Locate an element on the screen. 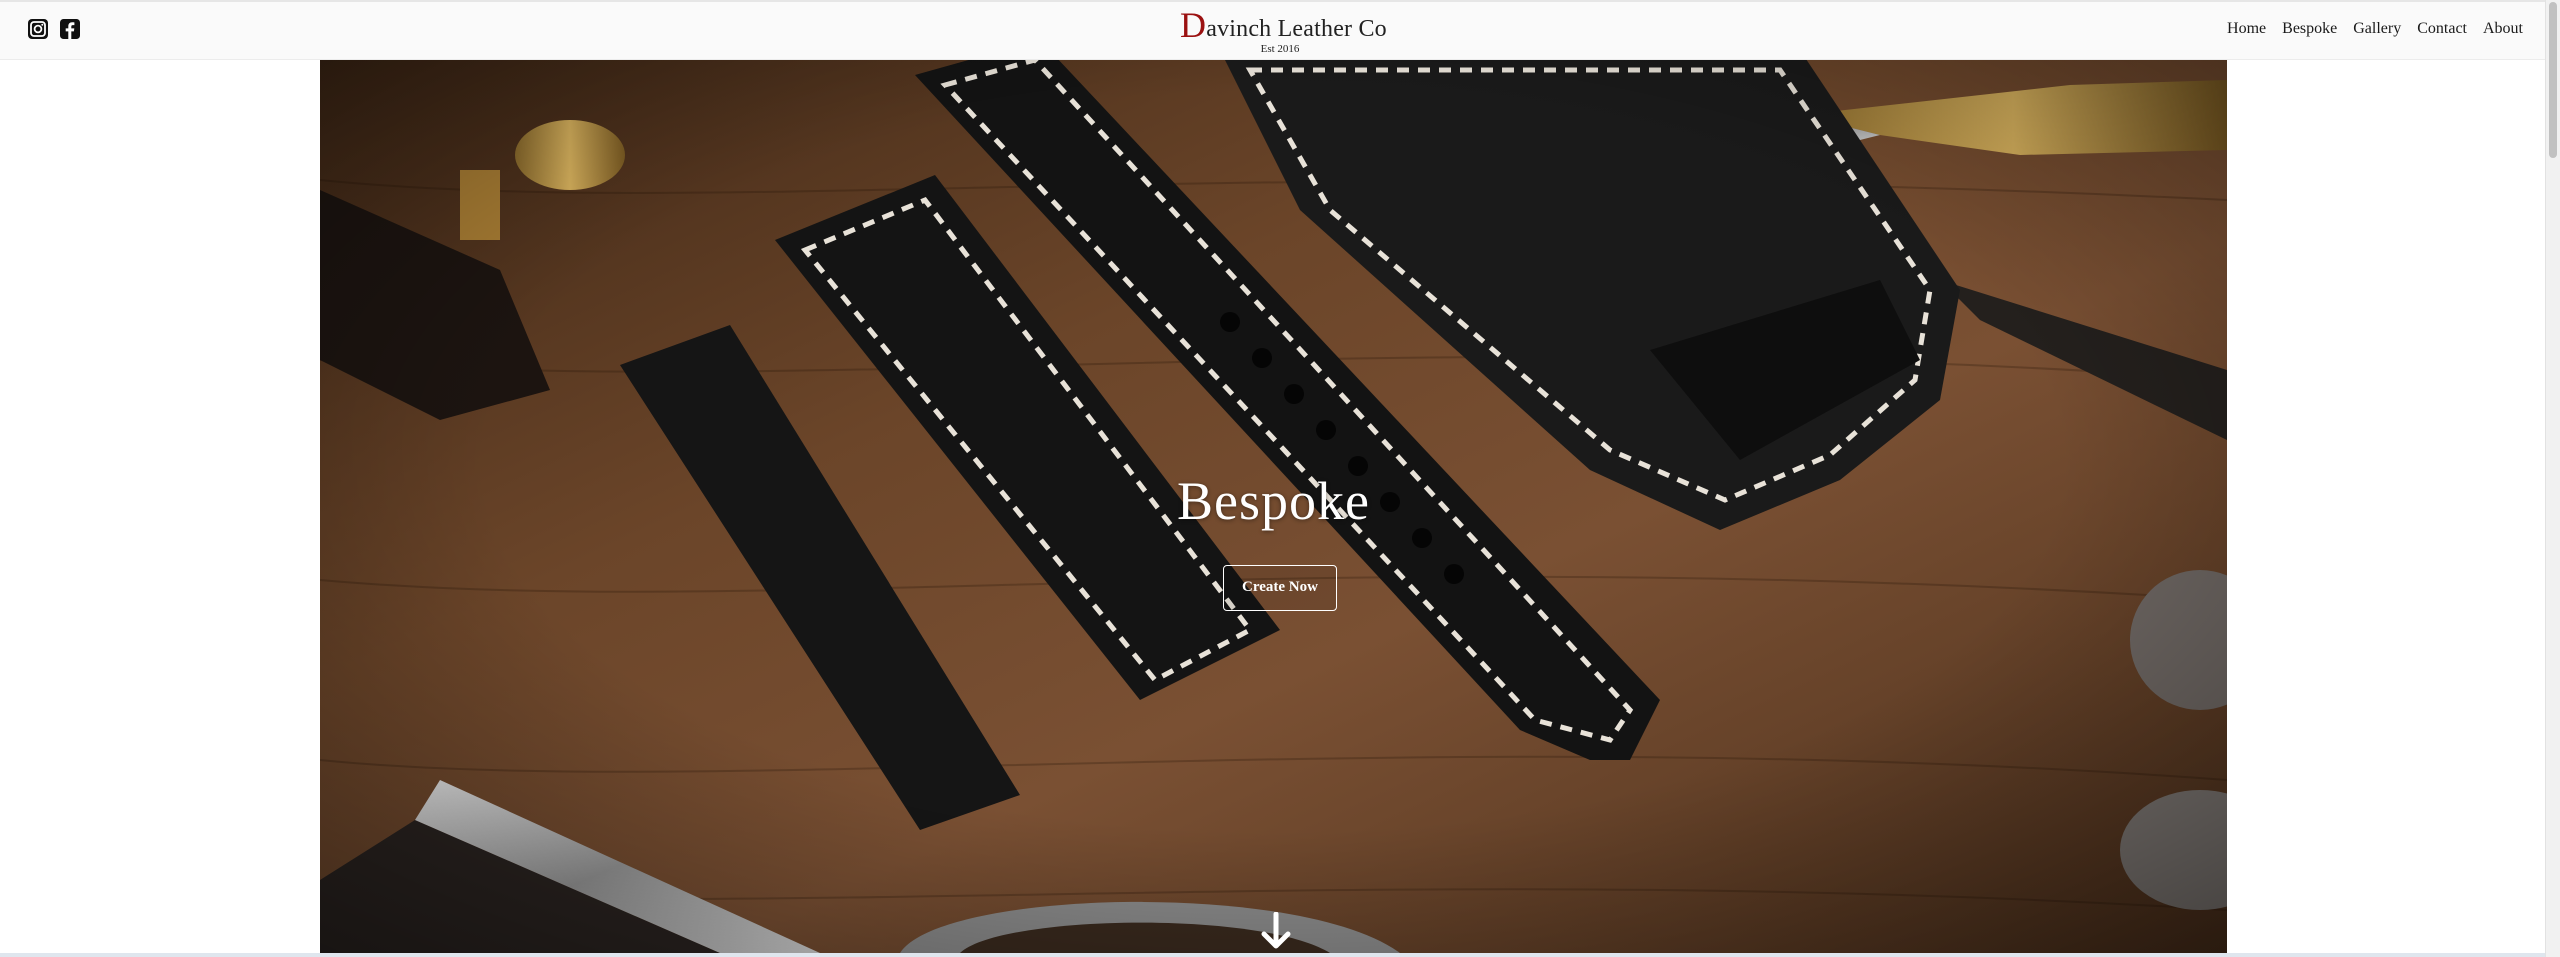 This screenshot has height=957, width=2560. brand-title: Davinch Leather Co is located at coordinates (1283, 26).